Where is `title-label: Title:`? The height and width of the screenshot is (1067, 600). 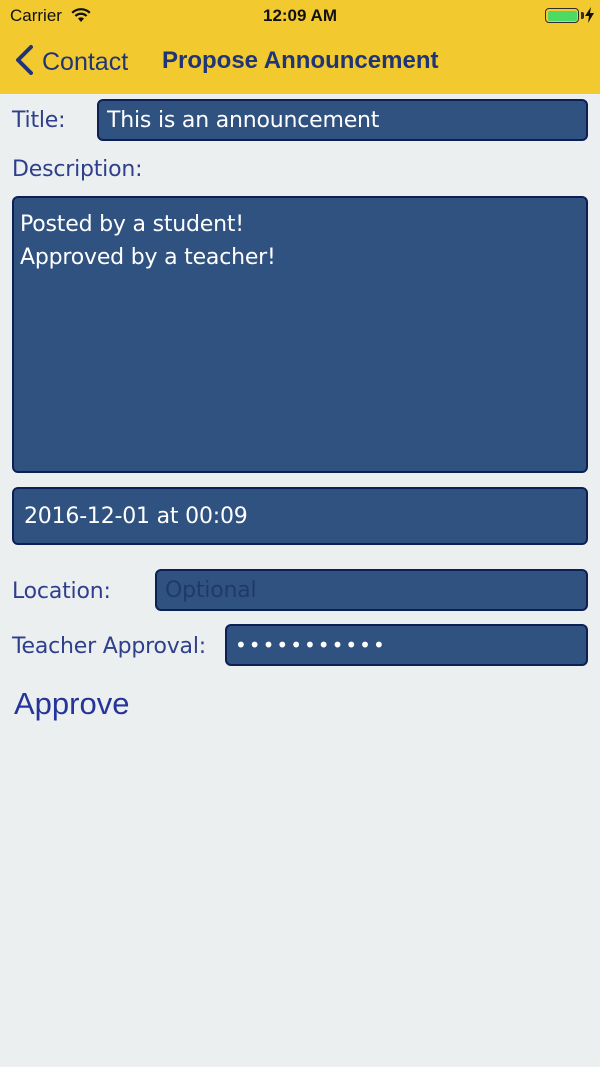
title-label: Title: is located at coordinates (39, 120).